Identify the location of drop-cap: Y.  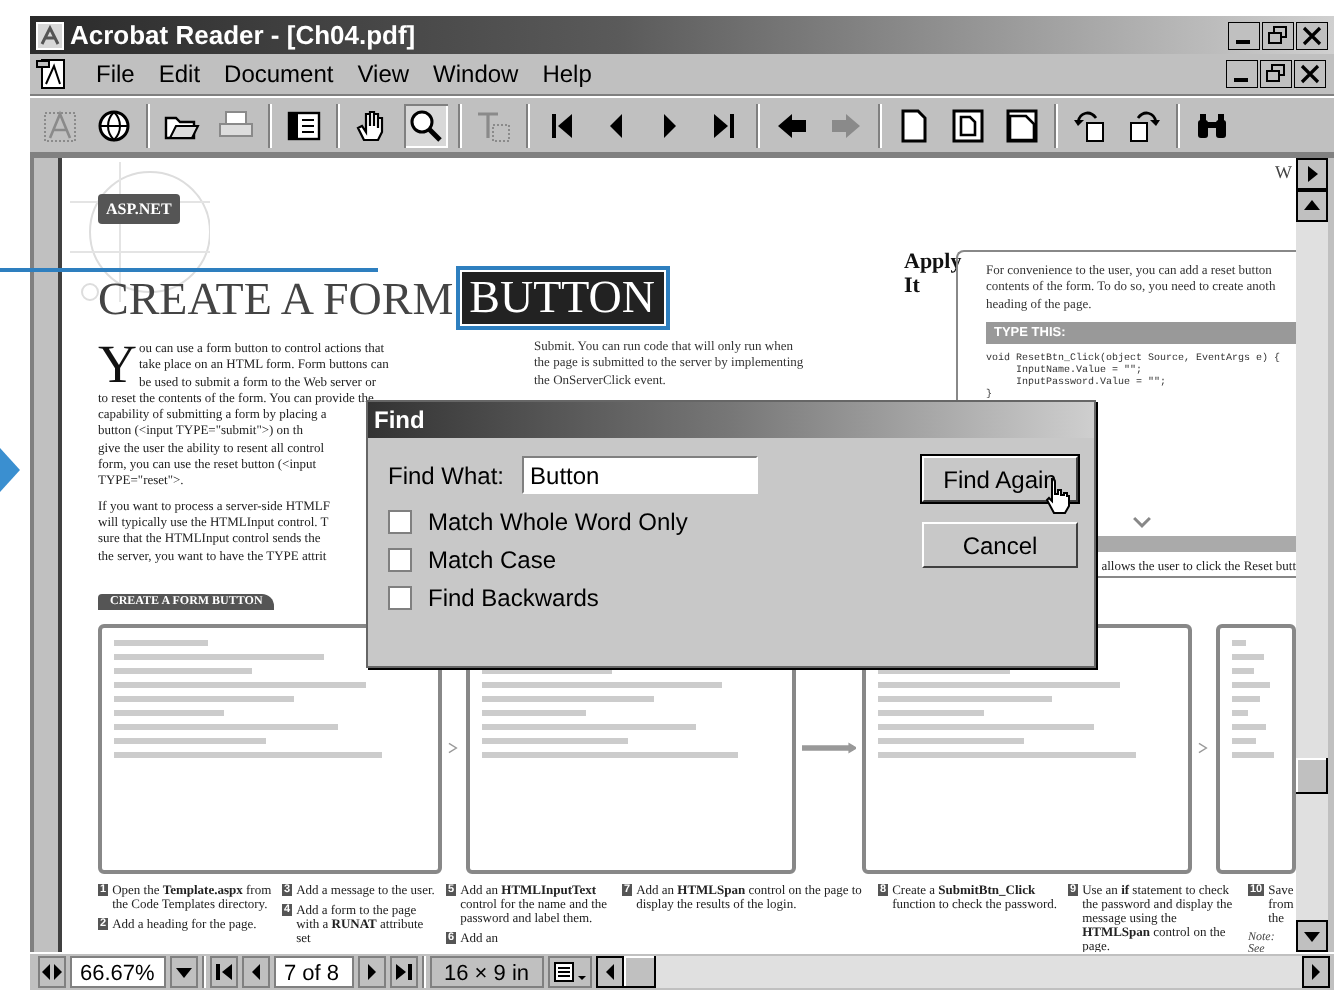
(117, 364).